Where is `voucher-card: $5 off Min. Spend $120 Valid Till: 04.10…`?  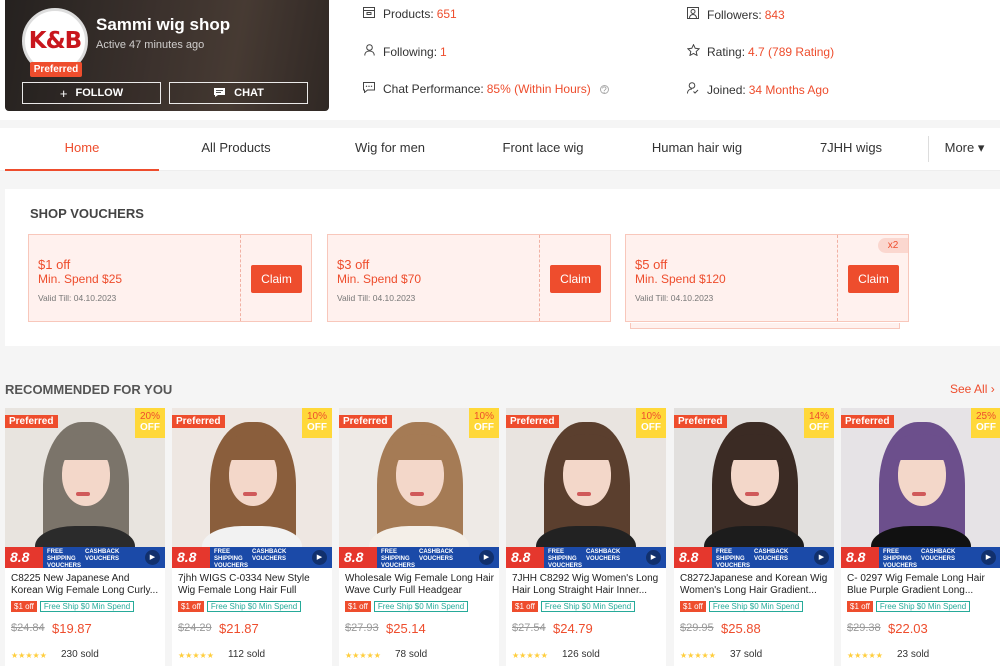 voucher-card: $5 off Min. Spend $120 Valid Till: 04.10… is located at coordinates (767, 281).